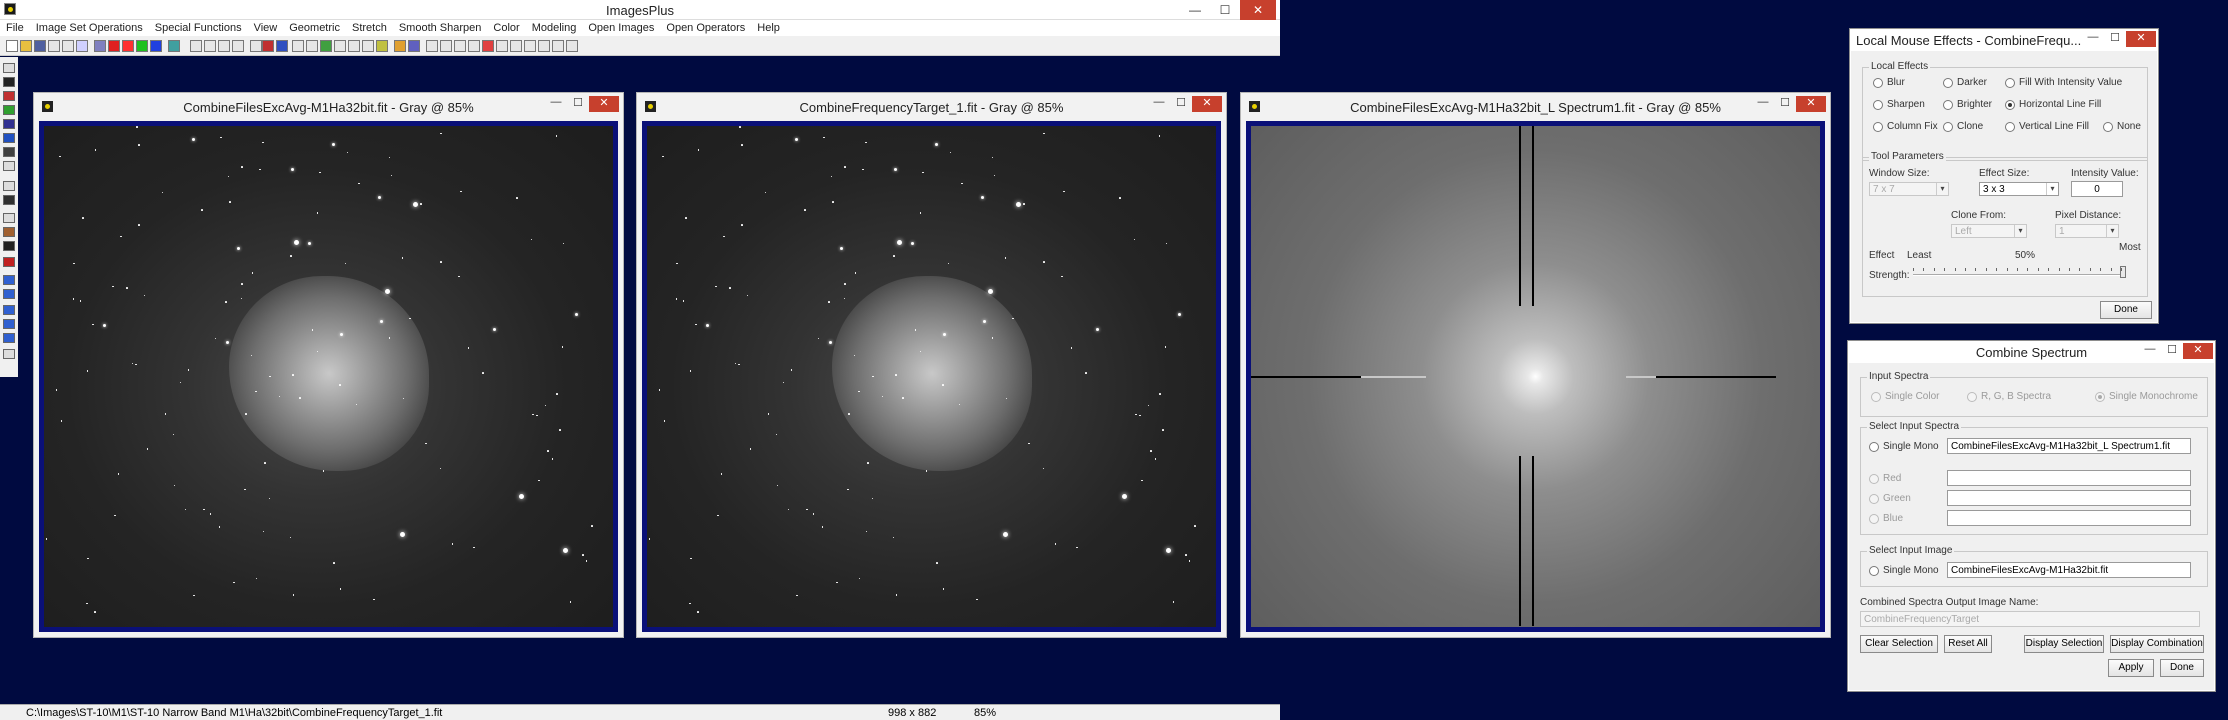 The width and height of the screenshot is (2228, 720). What do you see at coordinates (1874, 447) in the screenshot?
I see `single-mono-spectra-radio` at bounding box center [1874, 447].